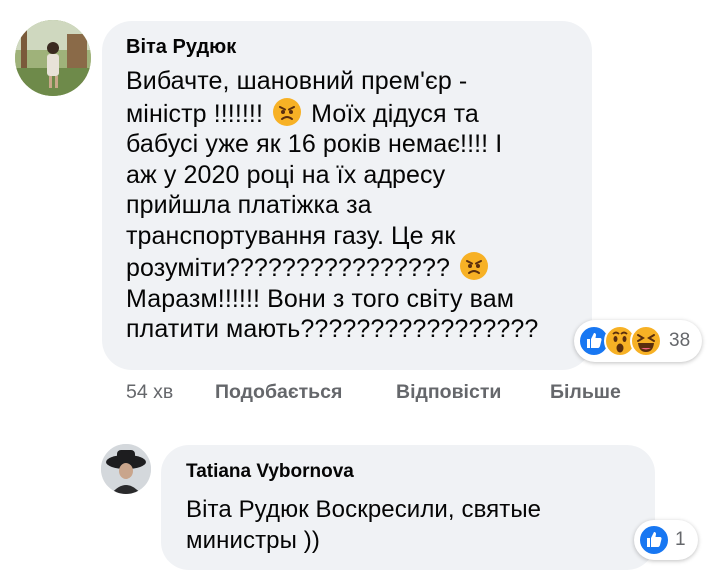  Describe the element at coordinates (332, 329) in the screenshot. I see `comment-line: платити мають?????????????????` at that location.